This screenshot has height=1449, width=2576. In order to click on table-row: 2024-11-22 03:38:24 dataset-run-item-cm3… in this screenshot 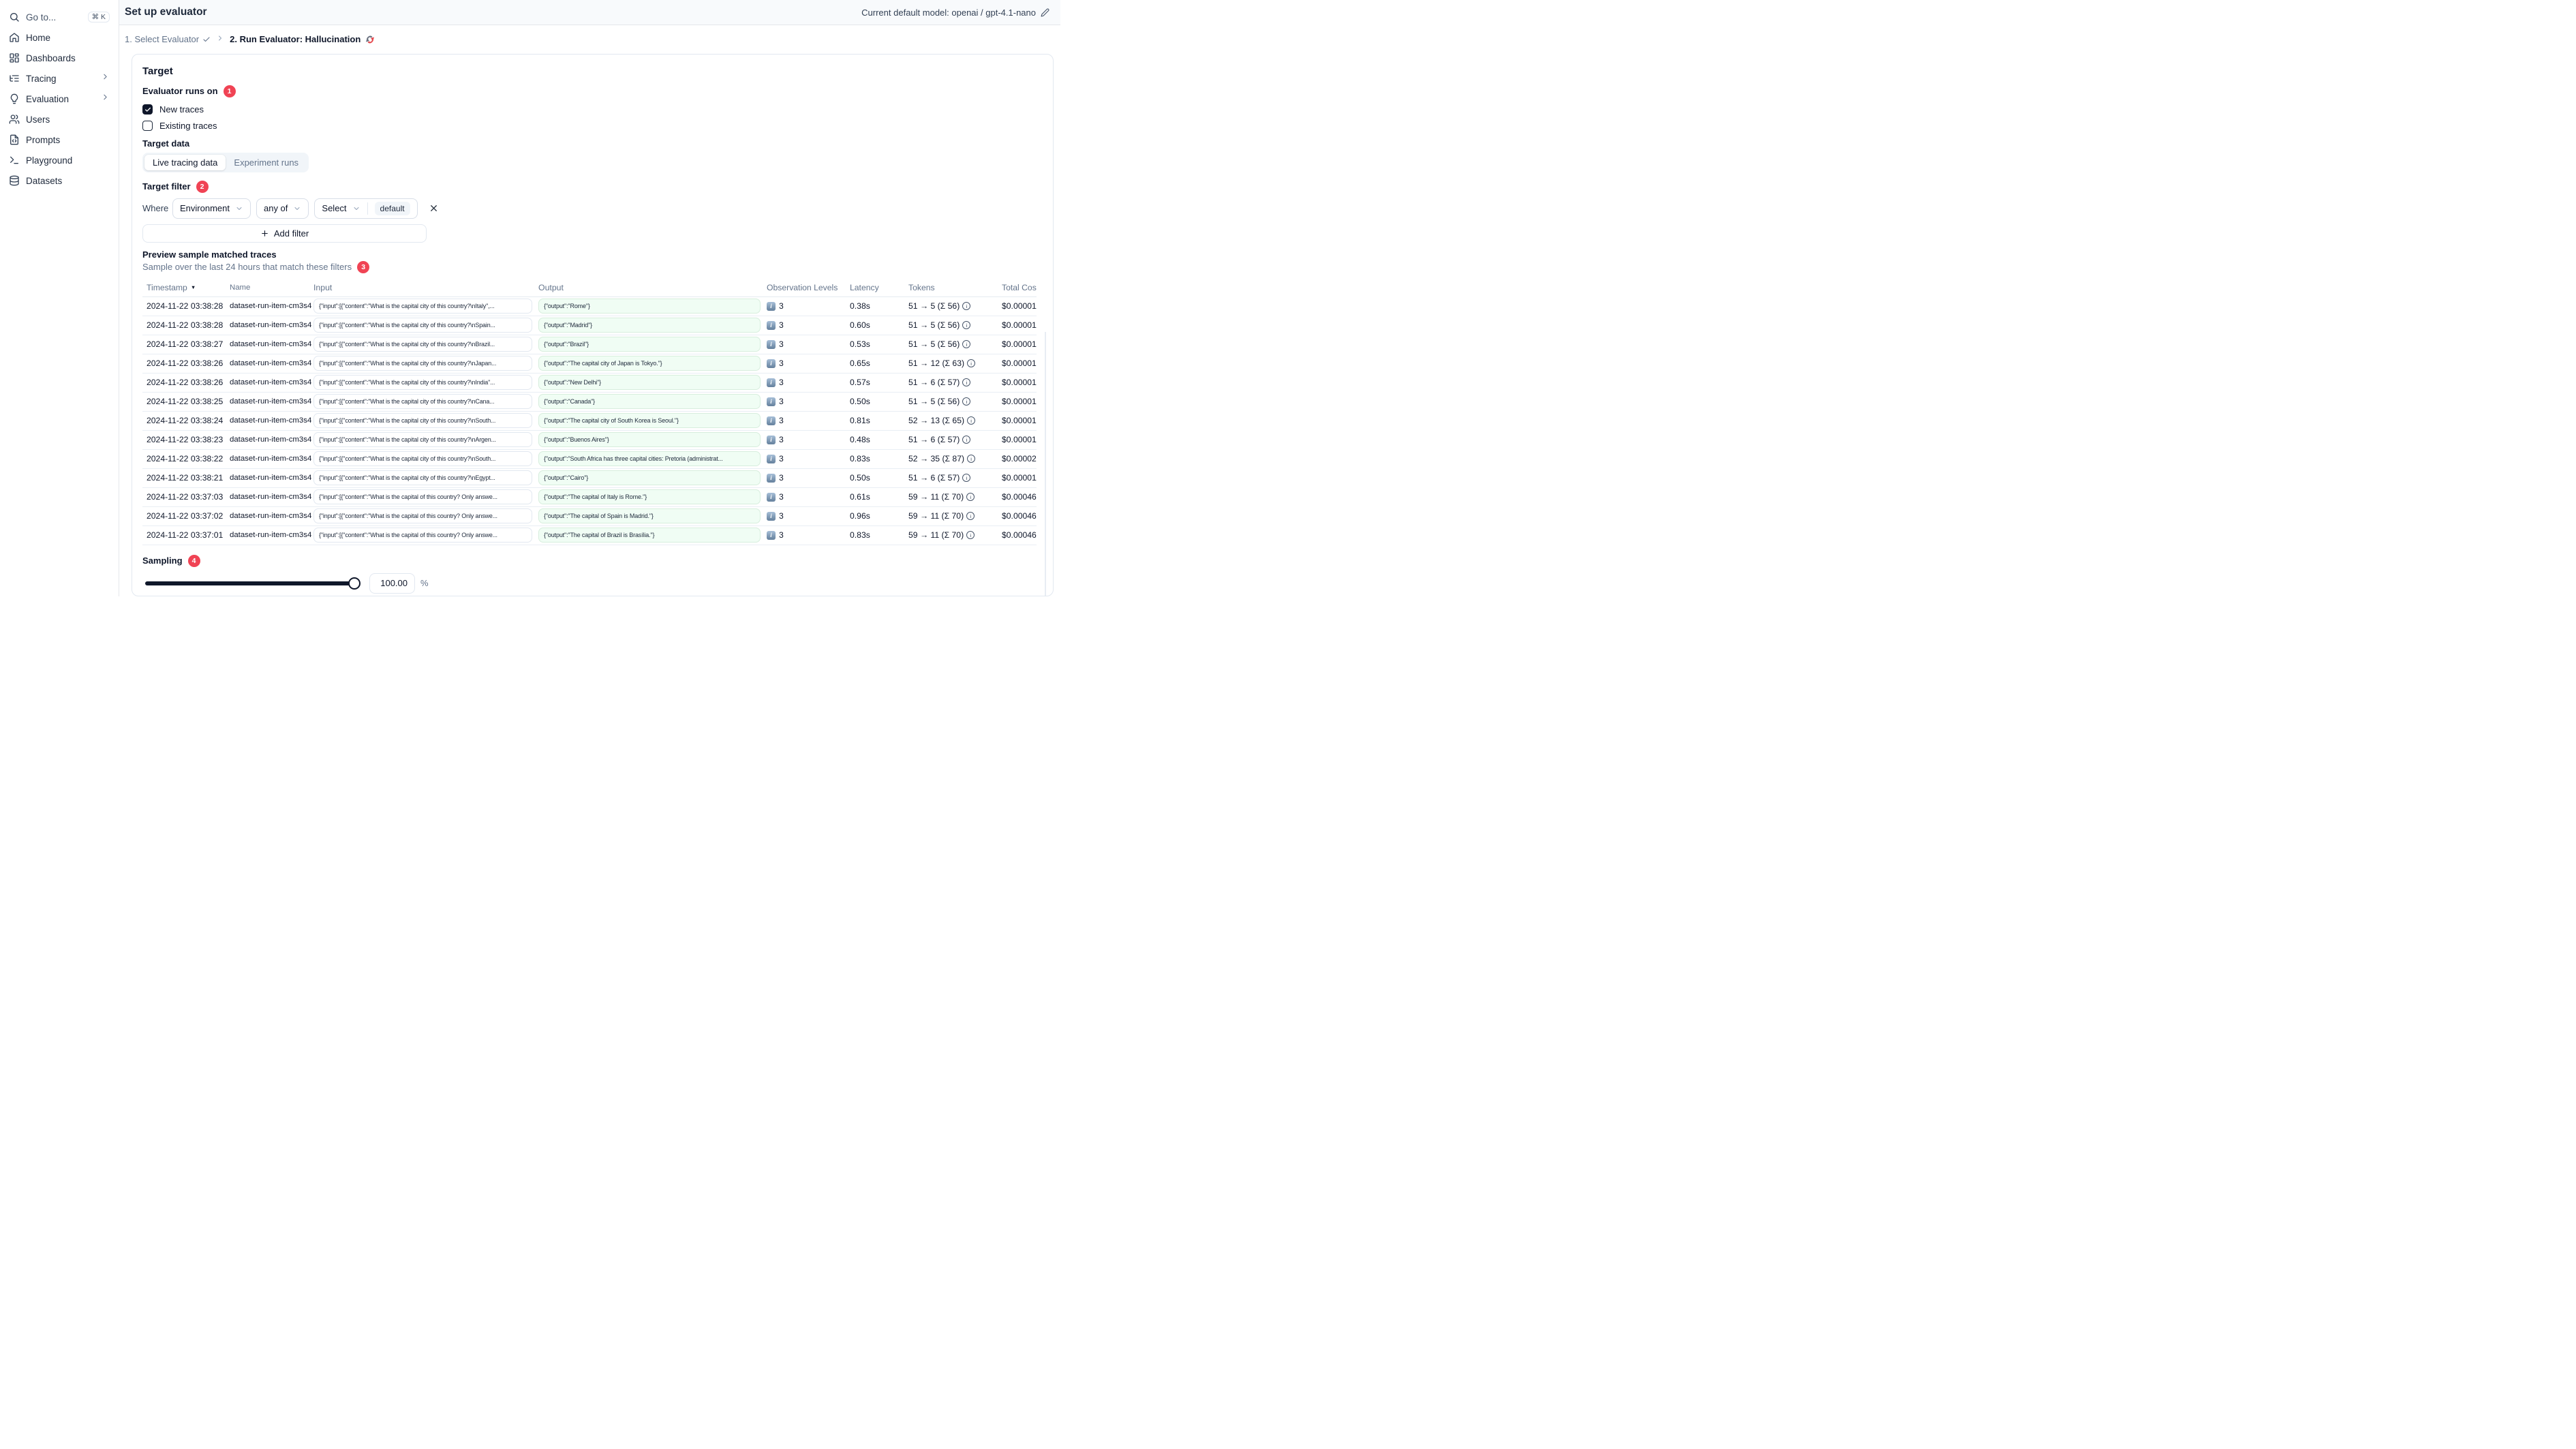, I will do `click(589, 421)`.